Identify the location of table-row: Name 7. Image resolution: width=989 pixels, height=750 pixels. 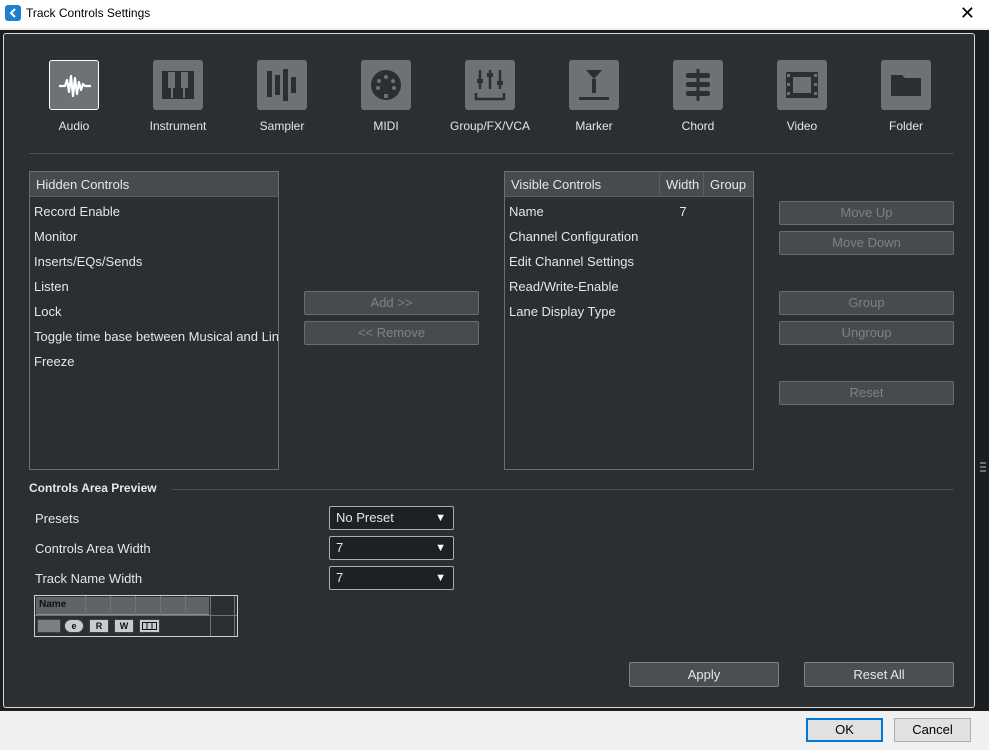
(629, 211).